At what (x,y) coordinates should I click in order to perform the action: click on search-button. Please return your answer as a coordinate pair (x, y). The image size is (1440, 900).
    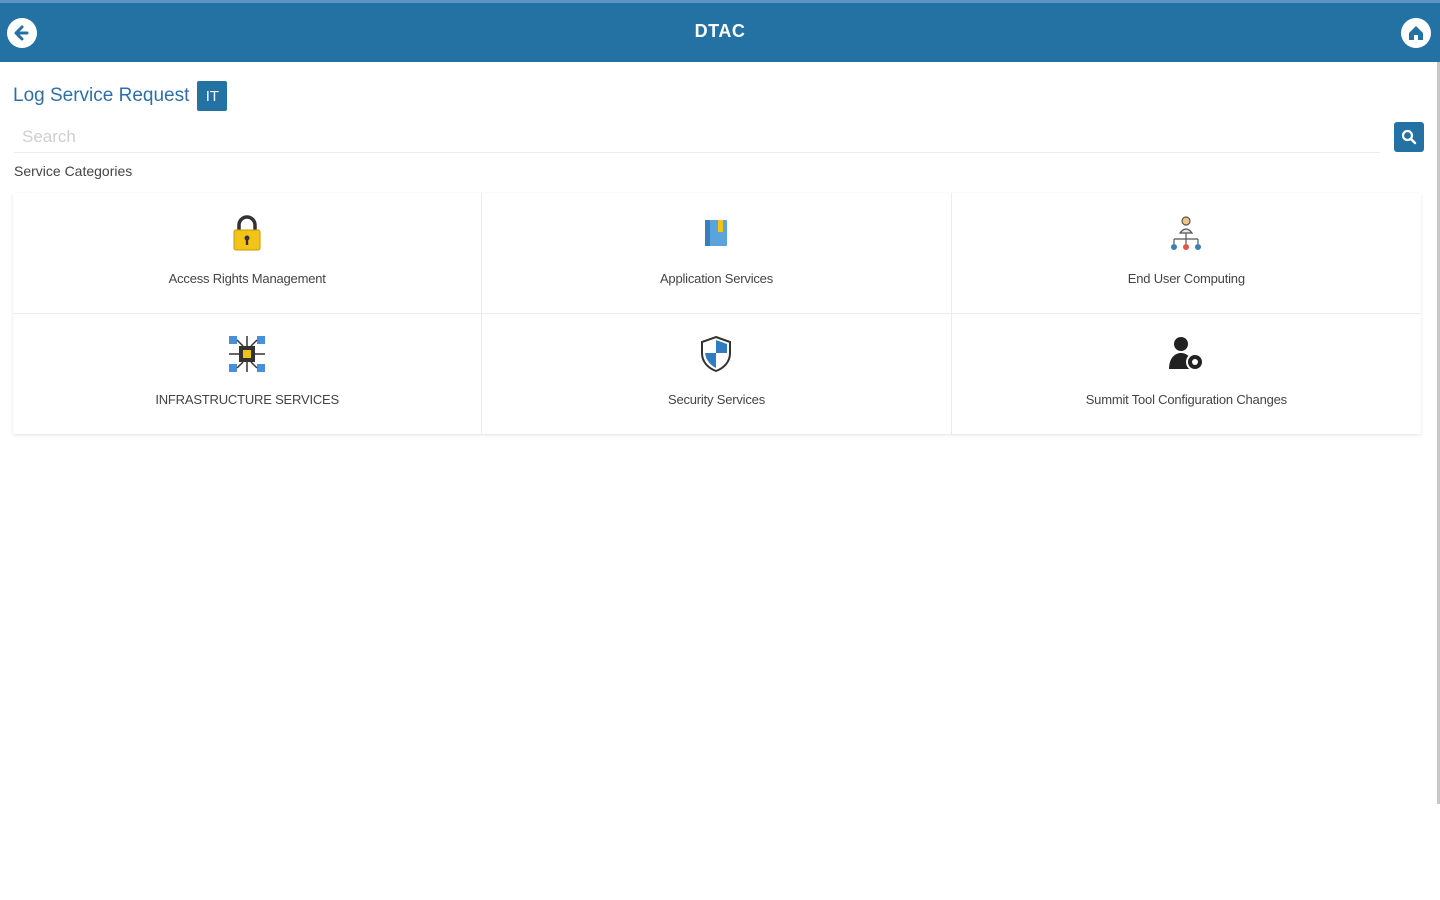
    Looking at the image, I should click on (1409, 137).